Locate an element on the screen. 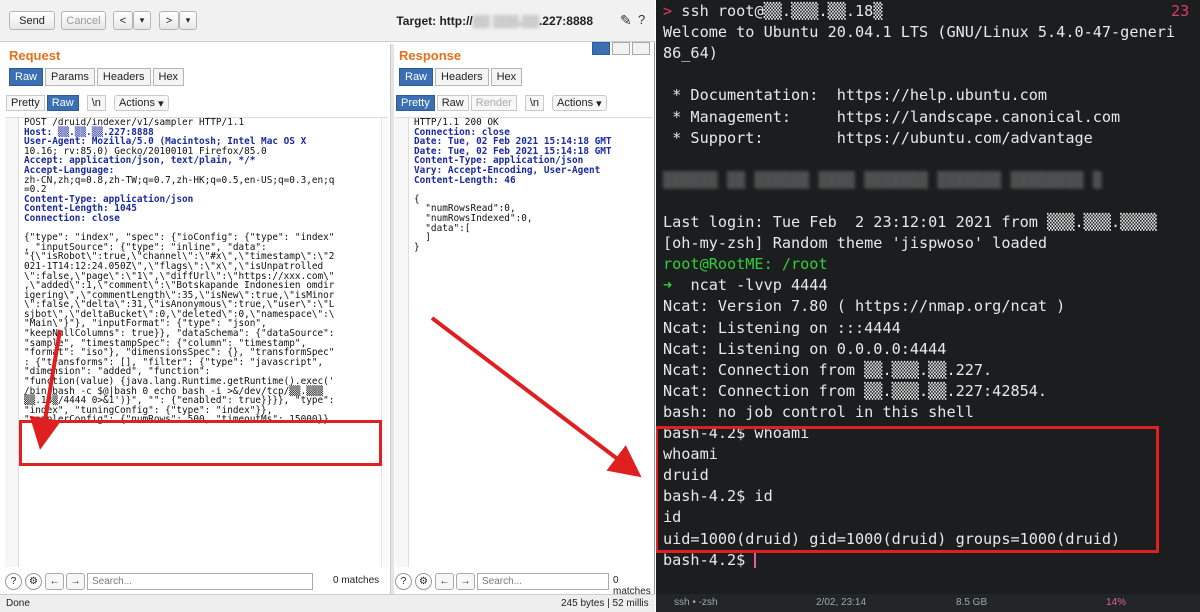 The image size is (1200, 612). terminal-line: root@RootME: /root is located at coordinates (745, 264).